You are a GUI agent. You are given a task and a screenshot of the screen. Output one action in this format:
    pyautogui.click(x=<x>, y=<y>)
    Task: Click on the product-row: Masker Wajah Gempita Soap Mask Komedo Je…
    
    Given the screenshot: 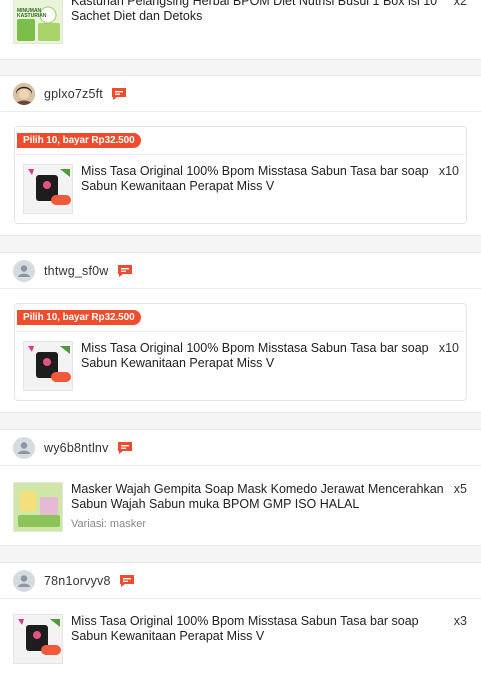 What is the action you would take?
    pyautogui.click(x=240, y=499)
    